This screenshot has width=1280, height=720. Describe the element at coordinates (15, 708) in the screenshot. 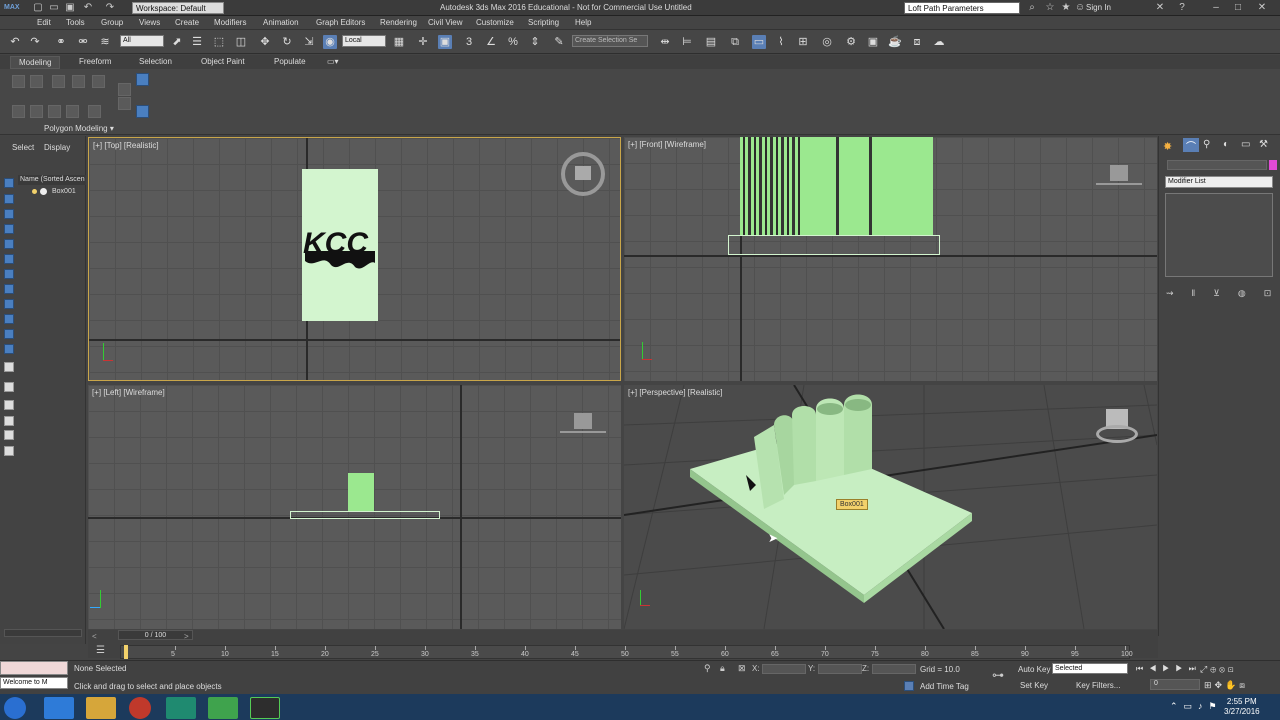

I see `start-button-icon` at that location.